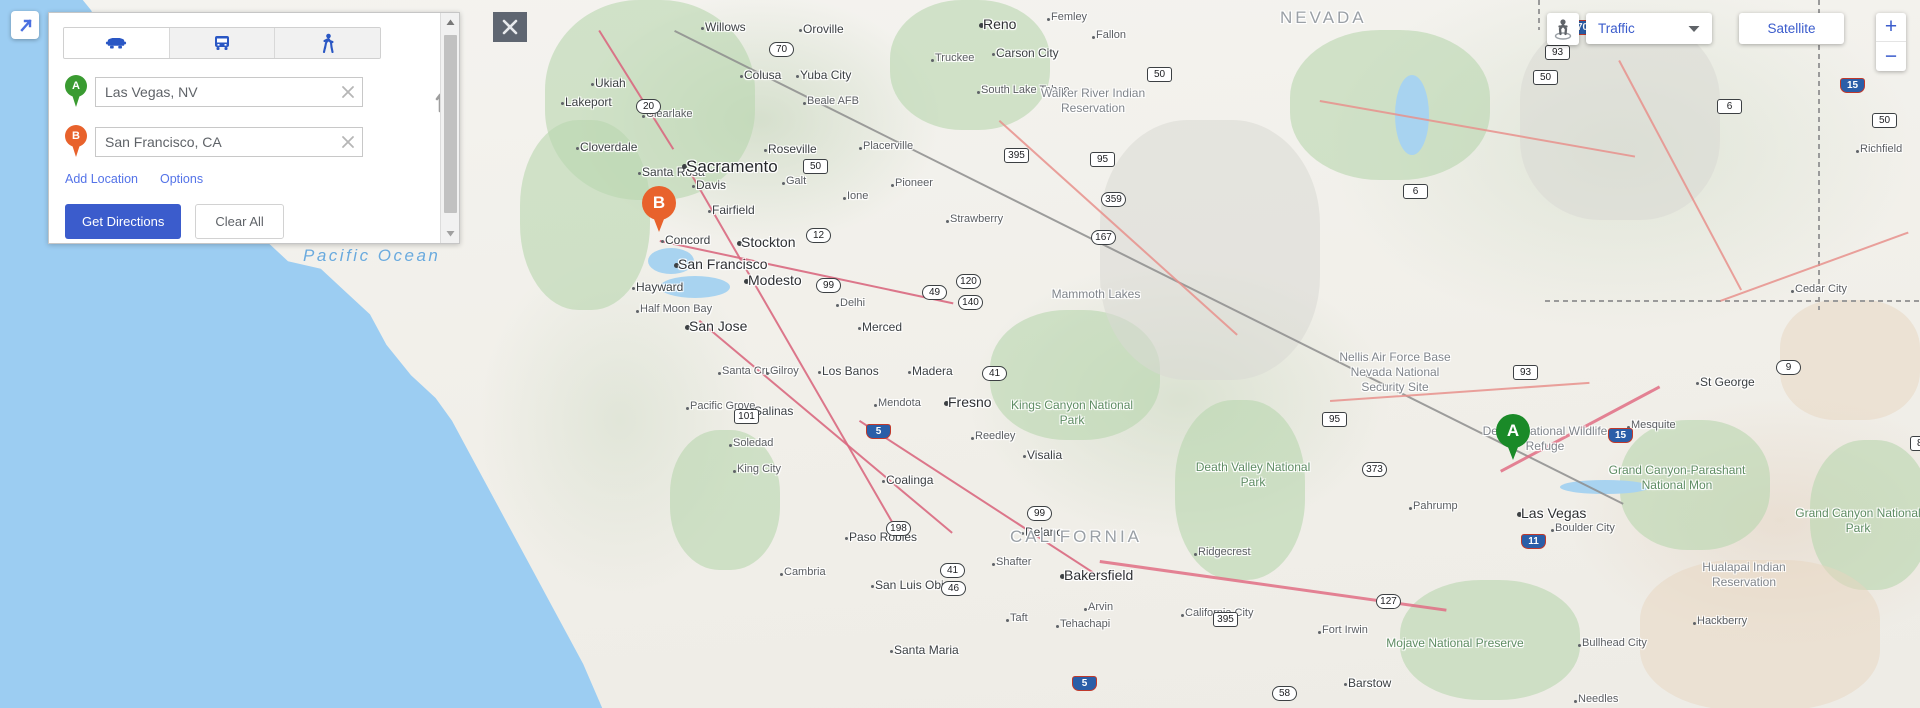  What do you see at coordinates (245, 179) in the screenshot?
I see `panel-links: Add Location Options` at bounding box center [245, 179].